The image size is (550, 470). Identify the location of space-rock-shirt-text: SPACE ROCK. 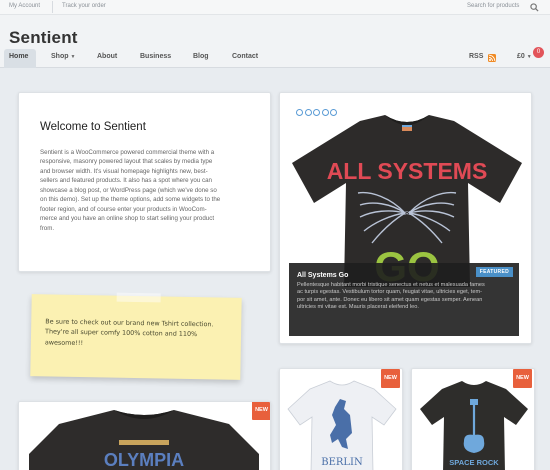
(474, 462).